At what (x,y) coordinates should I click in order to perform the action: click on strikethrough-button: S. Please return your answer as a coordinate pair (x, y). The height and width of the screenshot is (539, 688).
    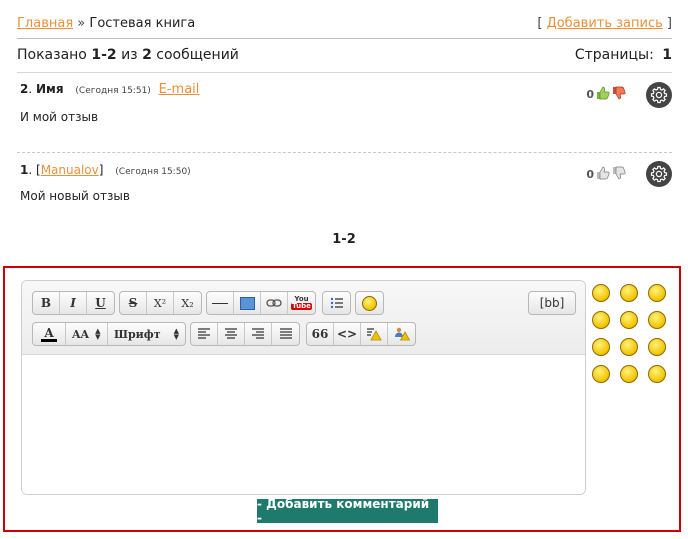
    Looking at the image, I should click on (133, 303).